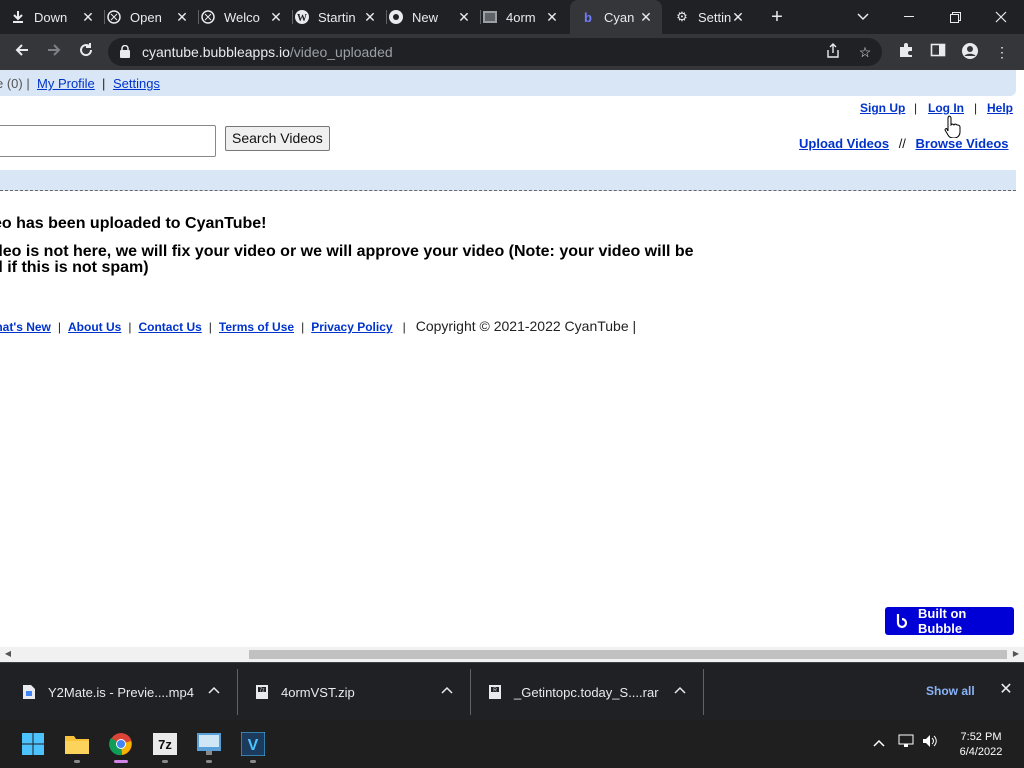 Image resolution: width=1024 pixels, height=768 pixels. What do you see at coordinates (434, 17) in the screenshot?
I see `tab-new: New ✕` at bounding box center [434, 17].